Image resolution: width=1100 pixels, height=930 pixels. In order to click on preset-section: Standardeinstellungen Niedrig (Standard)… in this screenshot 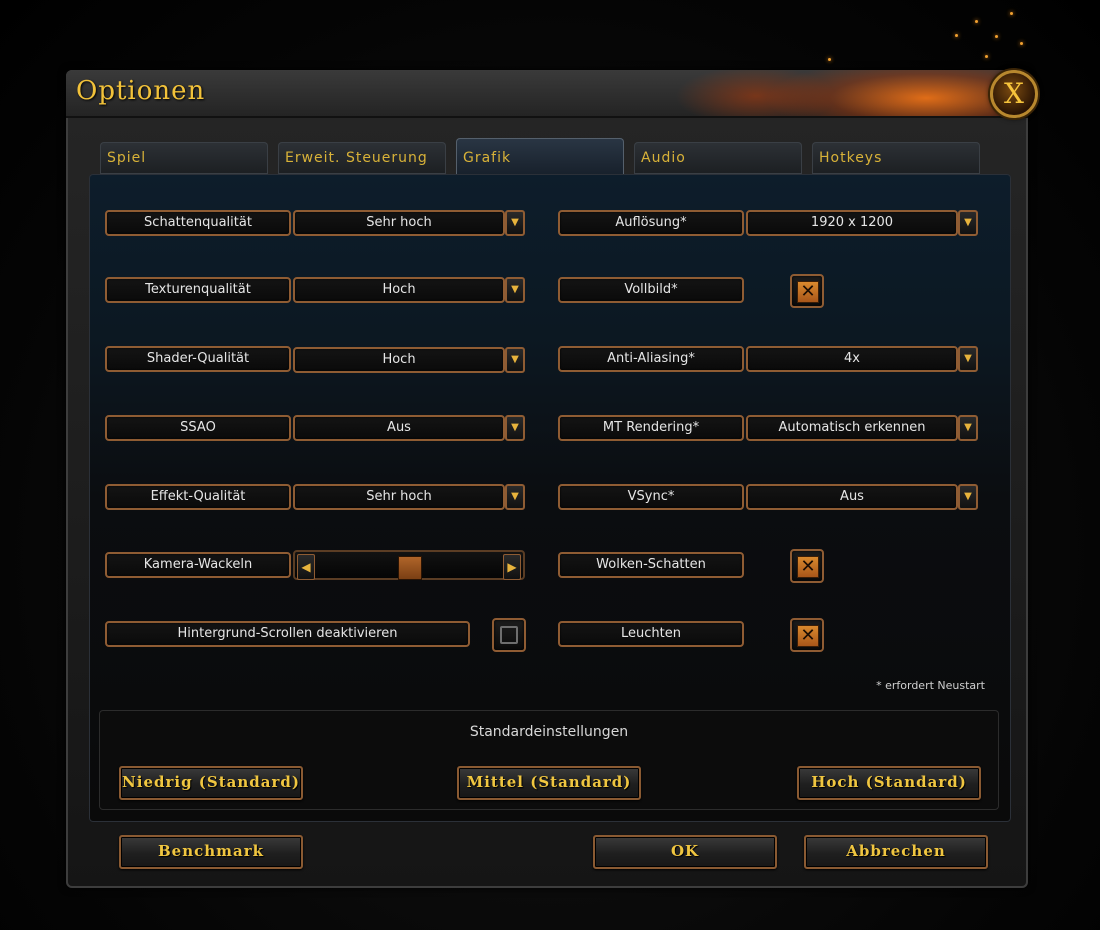, I will do `click(549, 760)`.